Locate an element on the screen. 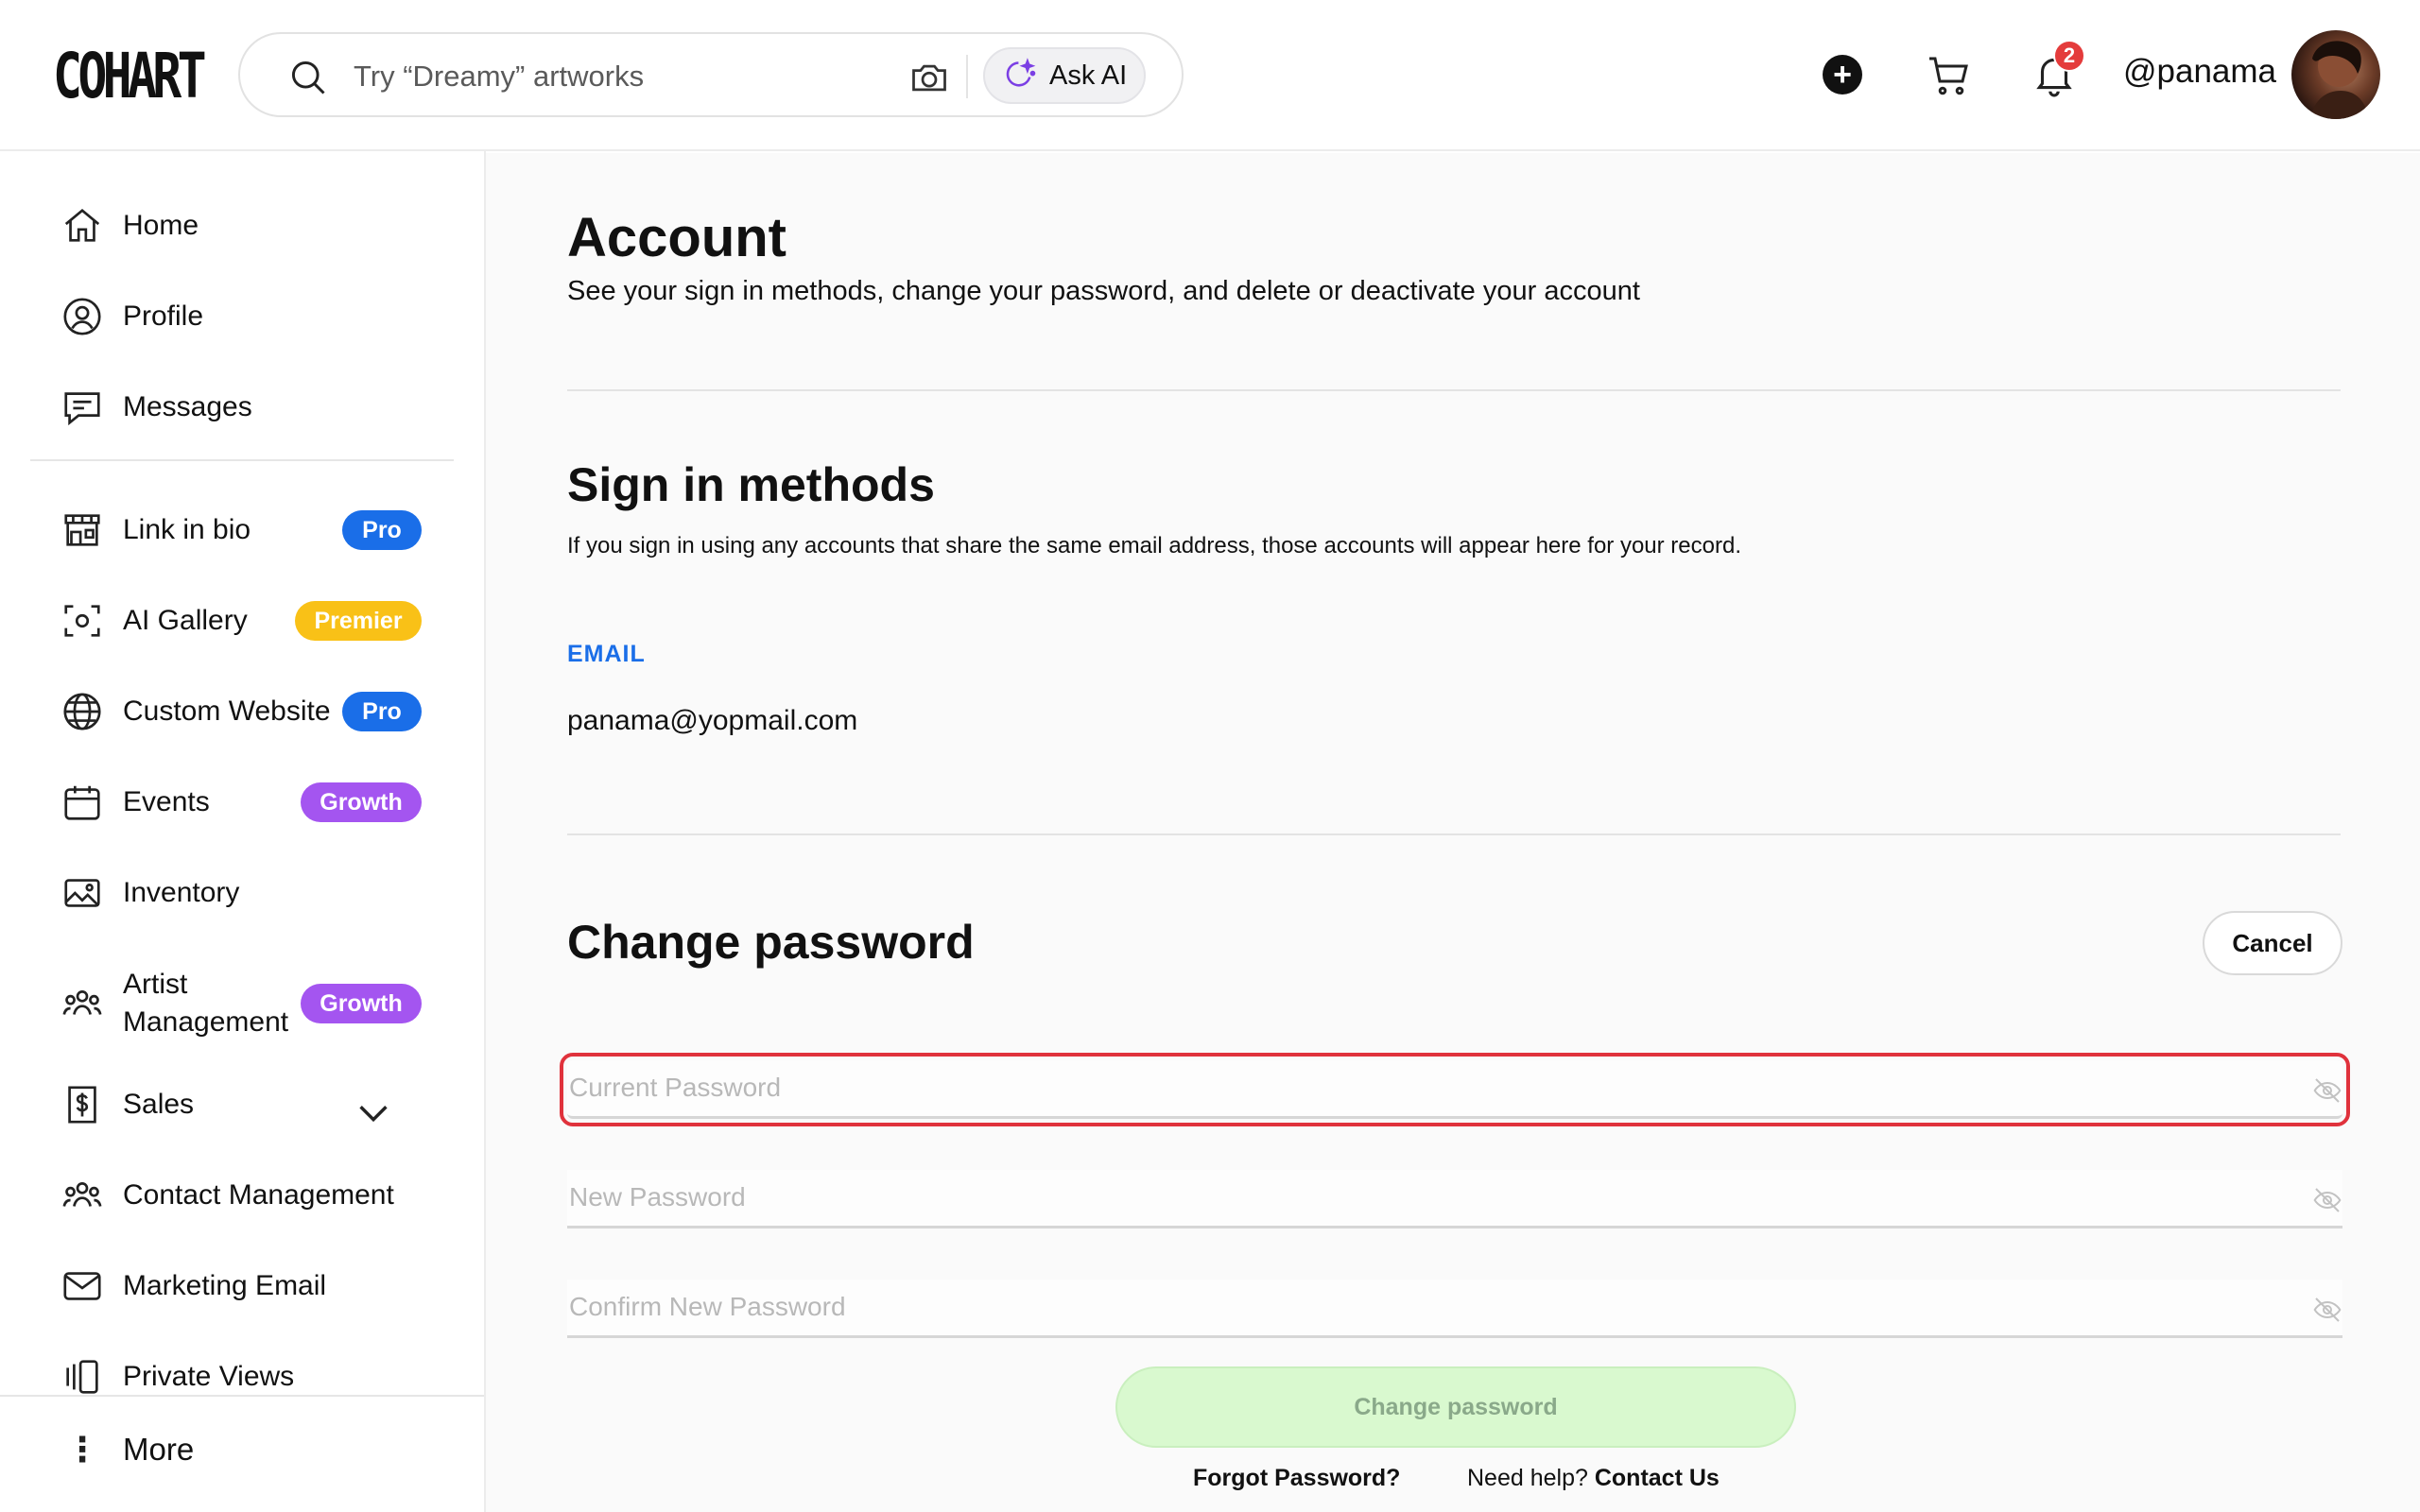 The height and width of the screenshot is (1512, 2420). sidebar-item-custom-website: Custom Website Pro is located at coordinates (259, 712).